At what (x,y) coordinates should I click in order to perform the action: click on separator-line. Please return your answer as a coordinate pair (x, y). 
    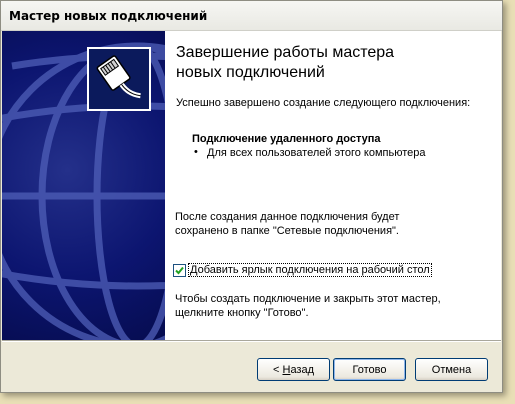
    Looking at the image, I should click on (251, 341).